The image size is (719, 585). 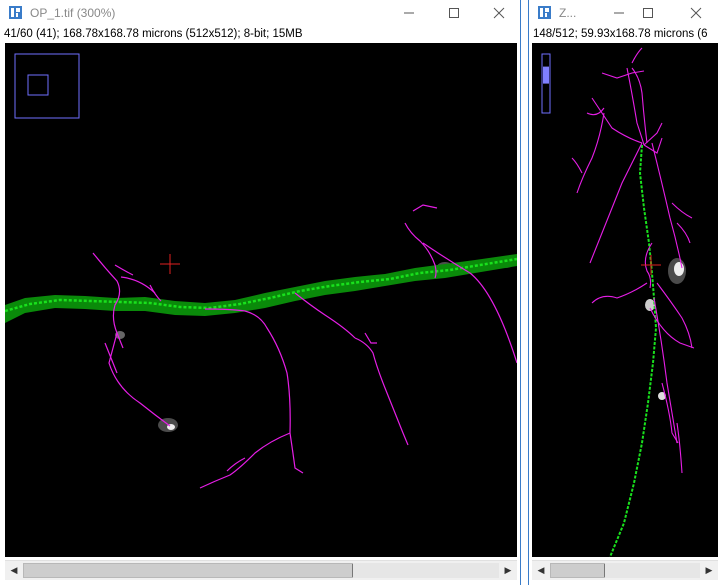 I want to click on title-bar: OP_1.tif (300%), so click(x=260, y=13).